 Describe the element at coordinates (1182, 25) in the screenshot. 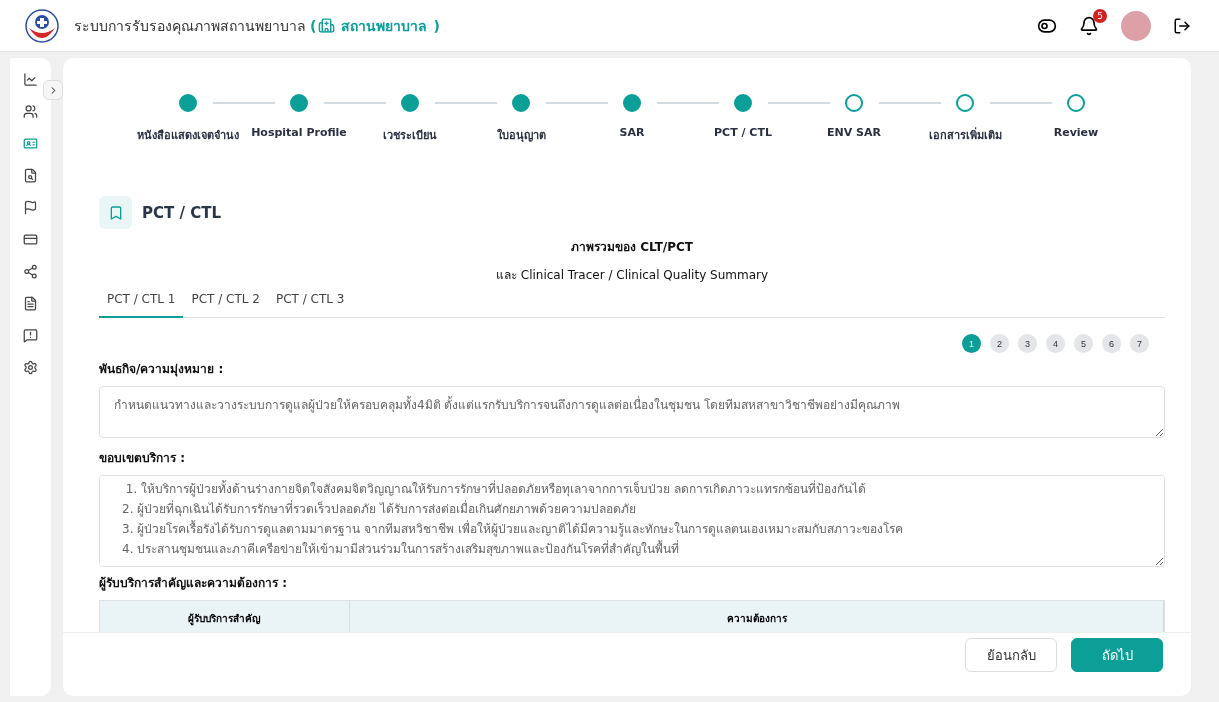

I see `logout-icon` at that location.